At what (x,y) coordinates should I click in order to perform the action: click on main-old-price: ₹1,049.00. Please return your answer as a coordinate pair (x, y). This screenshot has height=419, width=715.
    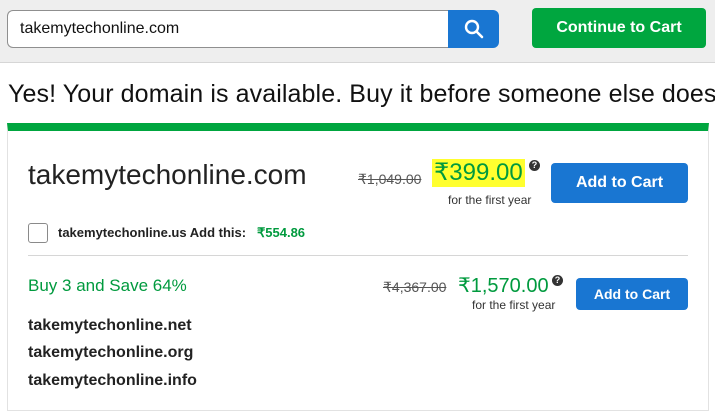
    Looking at the image, I should click on (390, 179).